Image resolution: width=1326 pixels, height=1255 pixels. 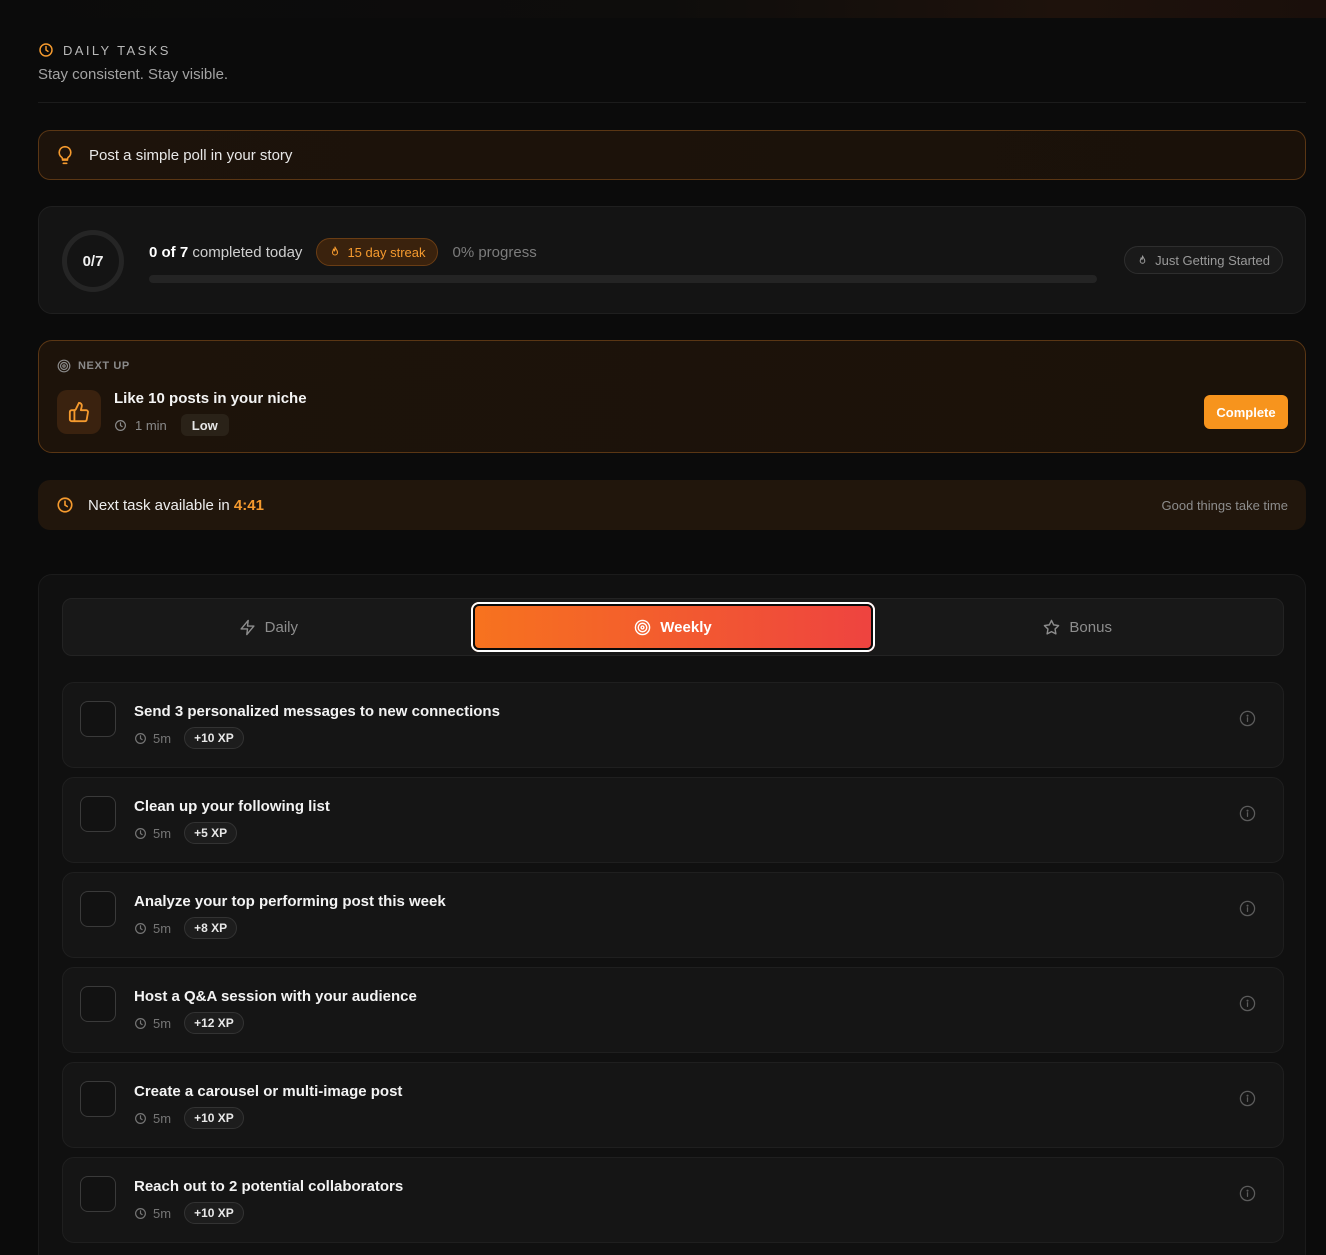 What do you see at coordinates (151, 425) in the screenshot?
I see `next-up-duration: 1 min` at bounding box center [151, 425].